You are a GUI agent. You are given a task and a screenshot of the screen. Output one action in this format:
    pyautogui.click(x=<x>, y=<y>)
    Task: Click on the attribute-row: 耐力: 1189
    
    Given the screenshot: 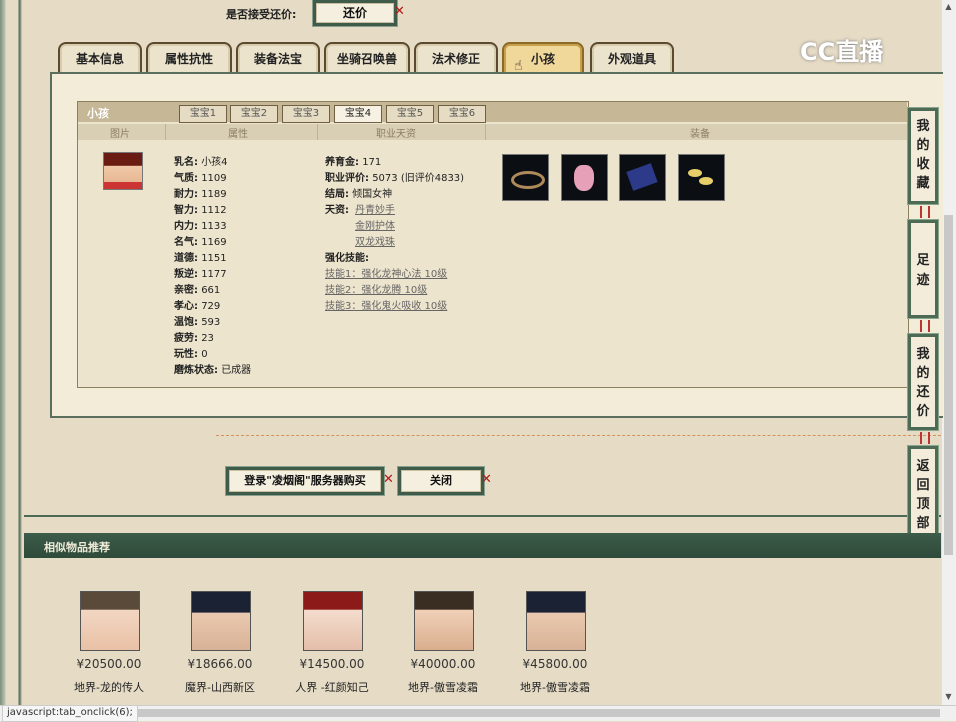 What is the action you would take?
    pyautogui.click(x=200, y=192)
    